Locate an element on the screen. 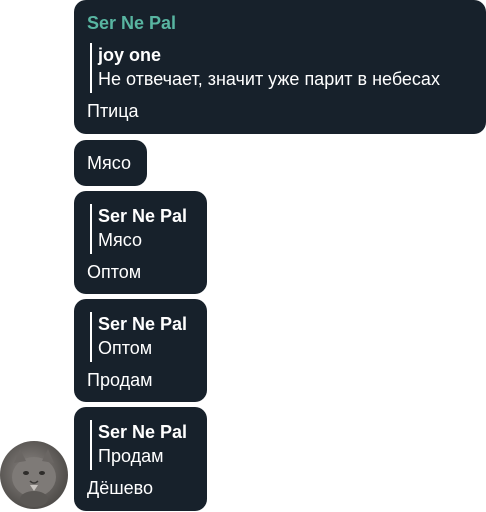 The image size is (486, 512). message-bubble: Ser Ne Pal Оптом Продам is located at coordinates (140, 350).